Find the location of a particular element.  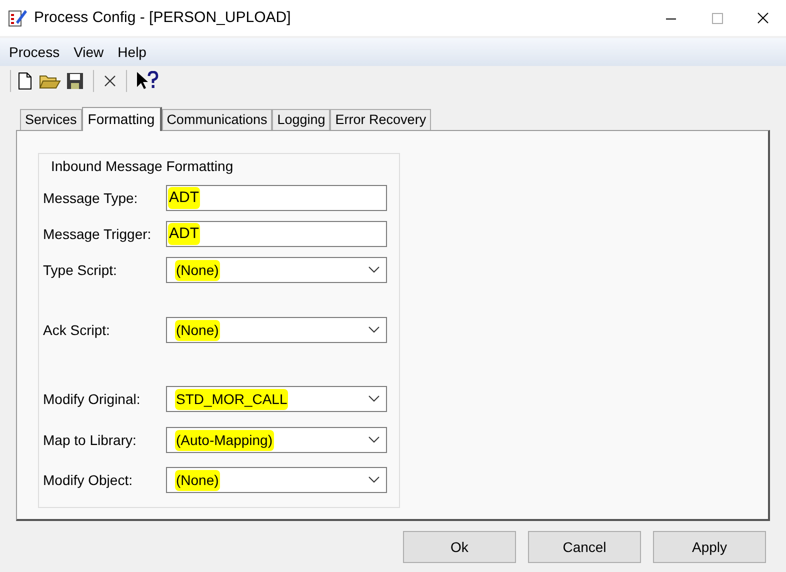

delete-icon is located at coordinates (110, 81).